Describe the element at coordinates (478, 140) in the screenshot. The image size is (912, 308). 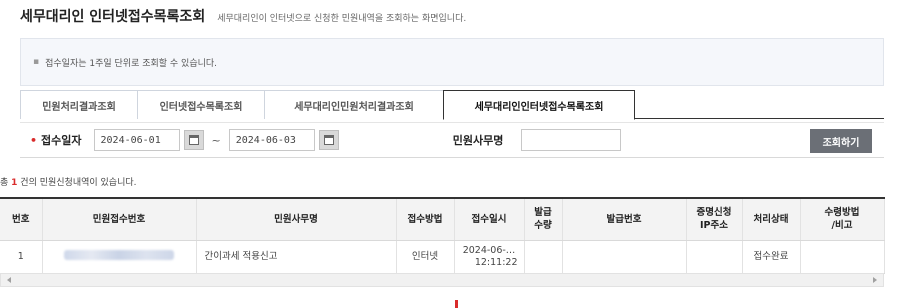
I see `service-name-label: 민원사무명` at that location.